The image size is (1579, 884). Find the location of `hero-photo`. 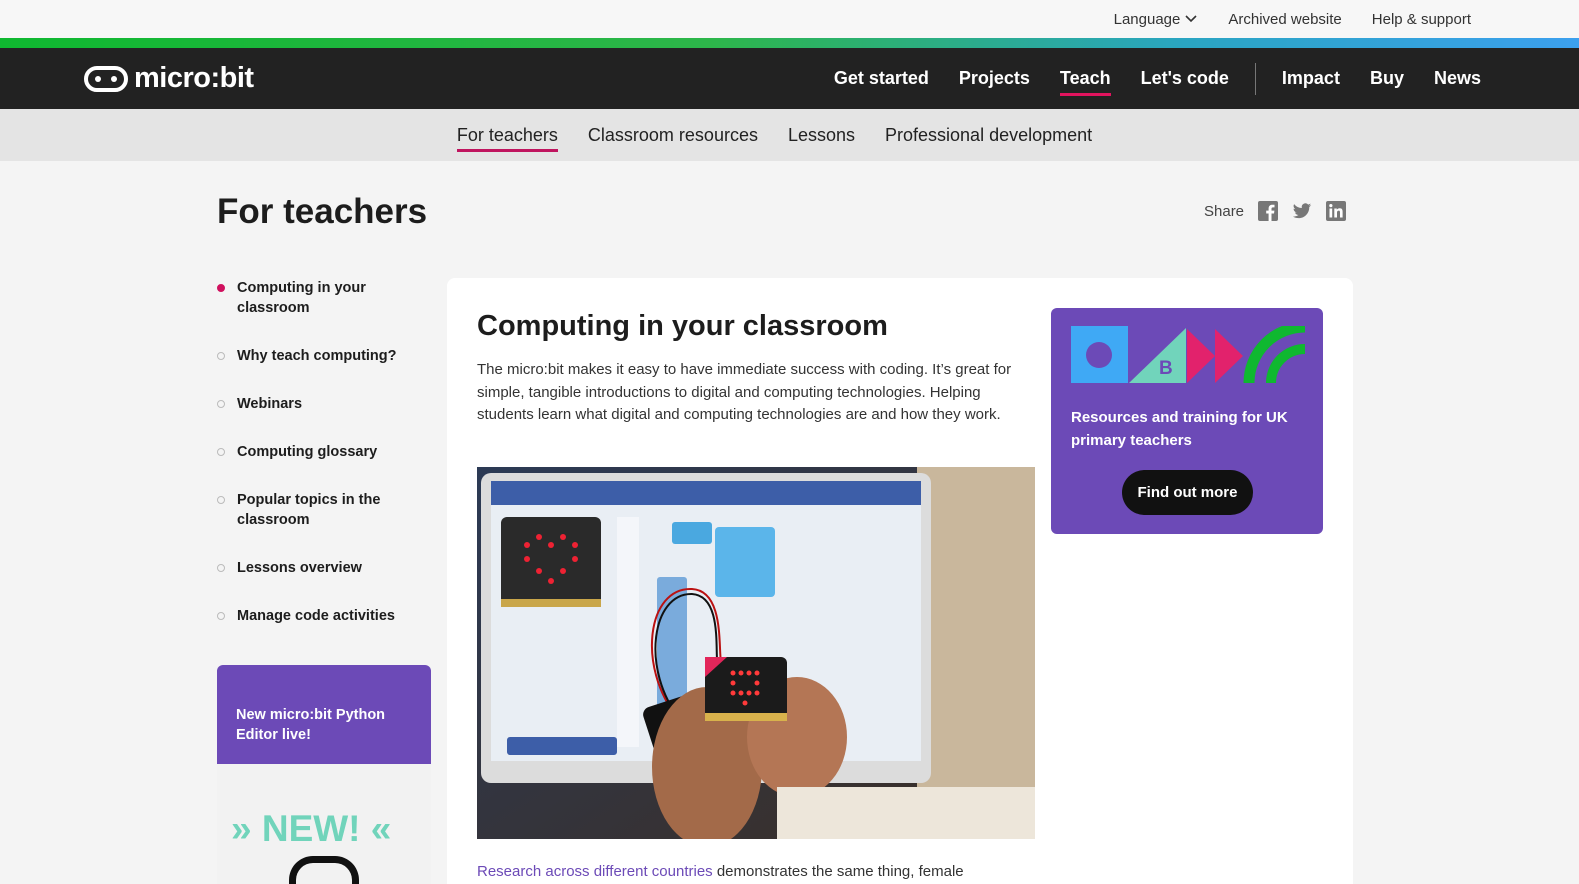

hero-photo is located at coordinates (756, 653).